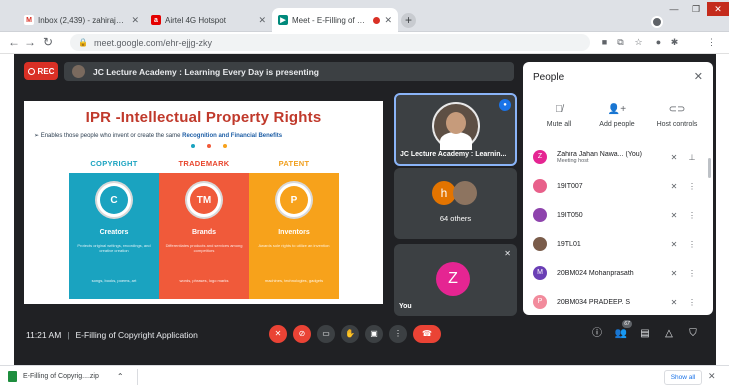 Image resolution: width=729 pixels, height=389 pixels. What do you see at coordinates (594, 302) in the screenshot?
I see `participant-name: 20BM034 PRADEEP. S` at bounding box center [594, 302].